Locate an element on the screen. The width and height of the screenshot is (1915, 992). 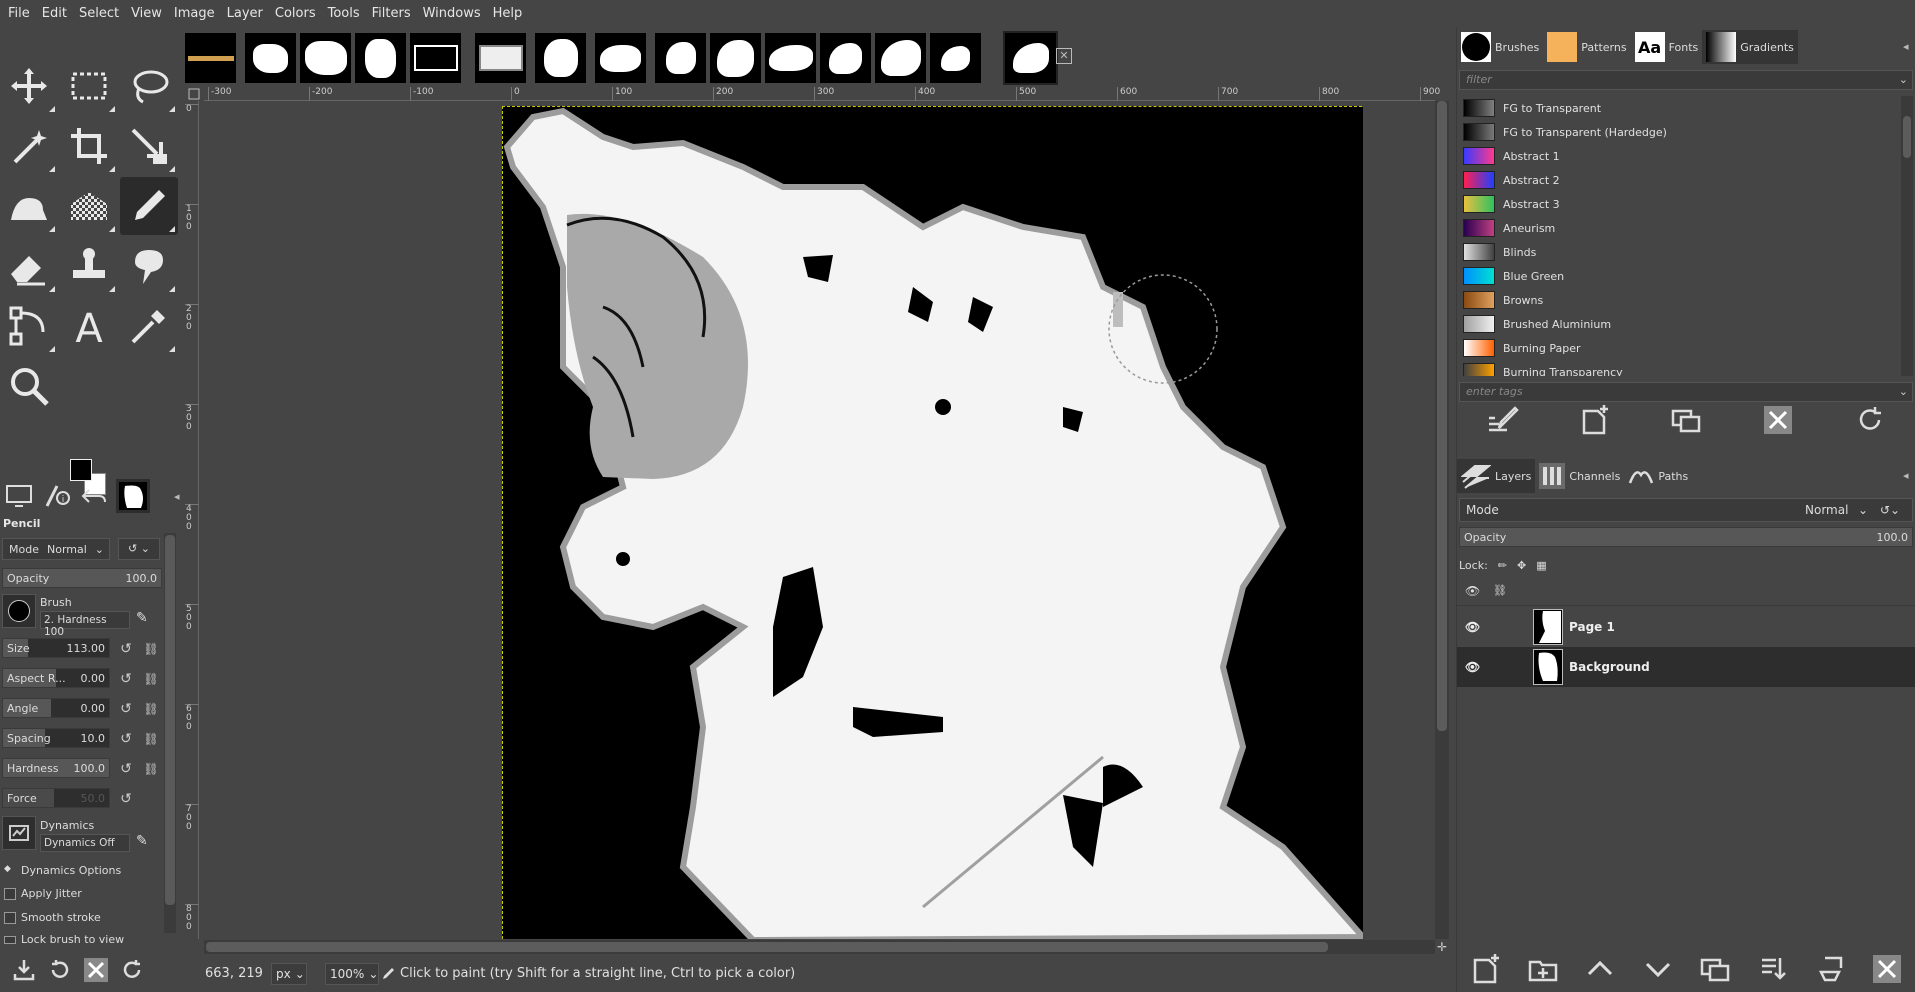
merge-layer-button is located at coordinates (1773, 969).